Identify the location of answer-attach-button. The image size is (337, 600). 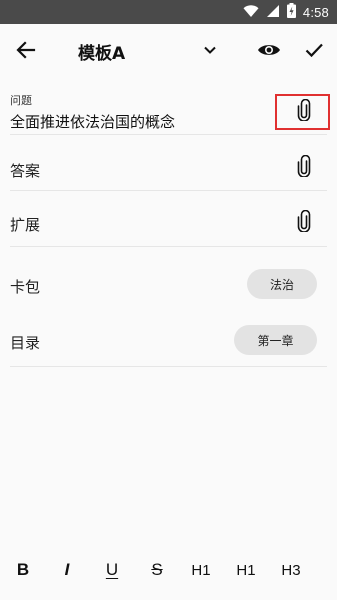
(304, 168).